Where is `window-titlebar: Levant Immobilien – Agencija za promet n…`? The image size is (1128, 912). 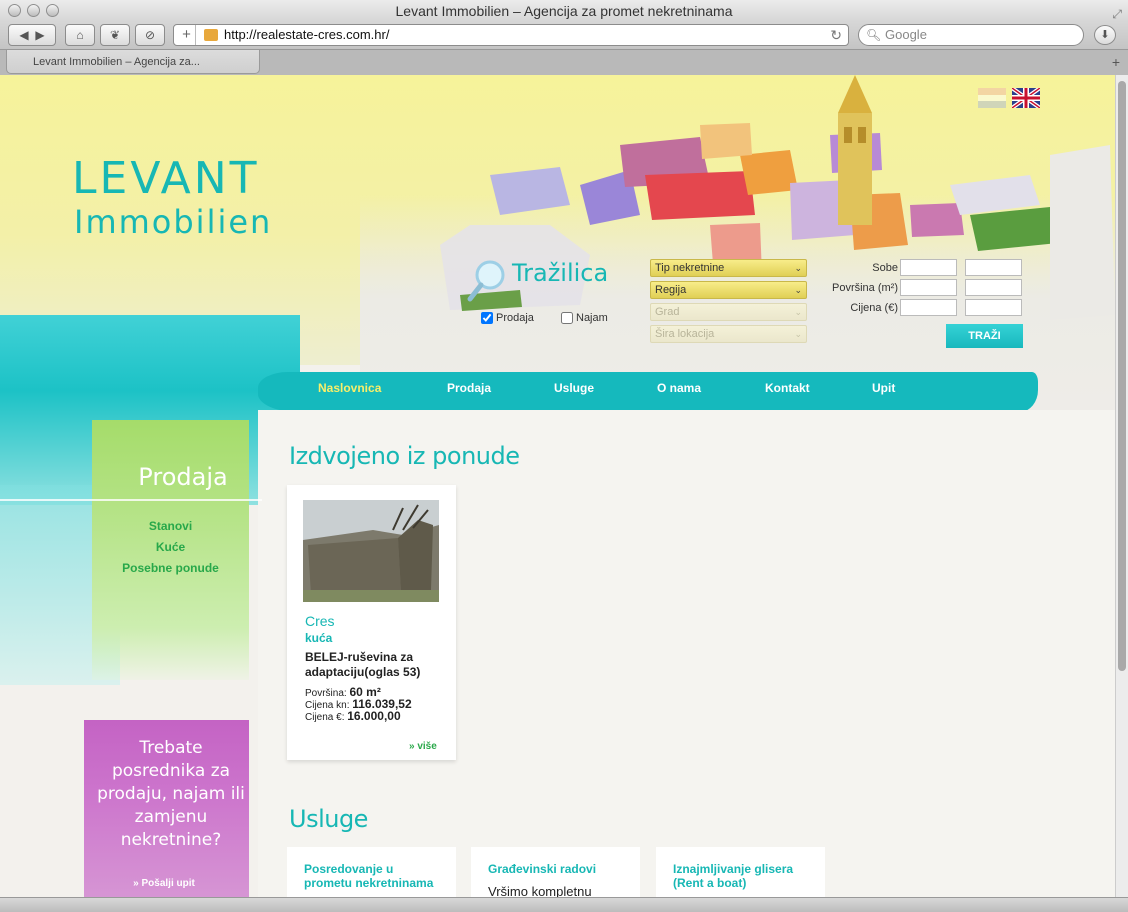 window-titlebar: Levant Immobilien – Agencija za promet n… is located at coordinates (564, 11).